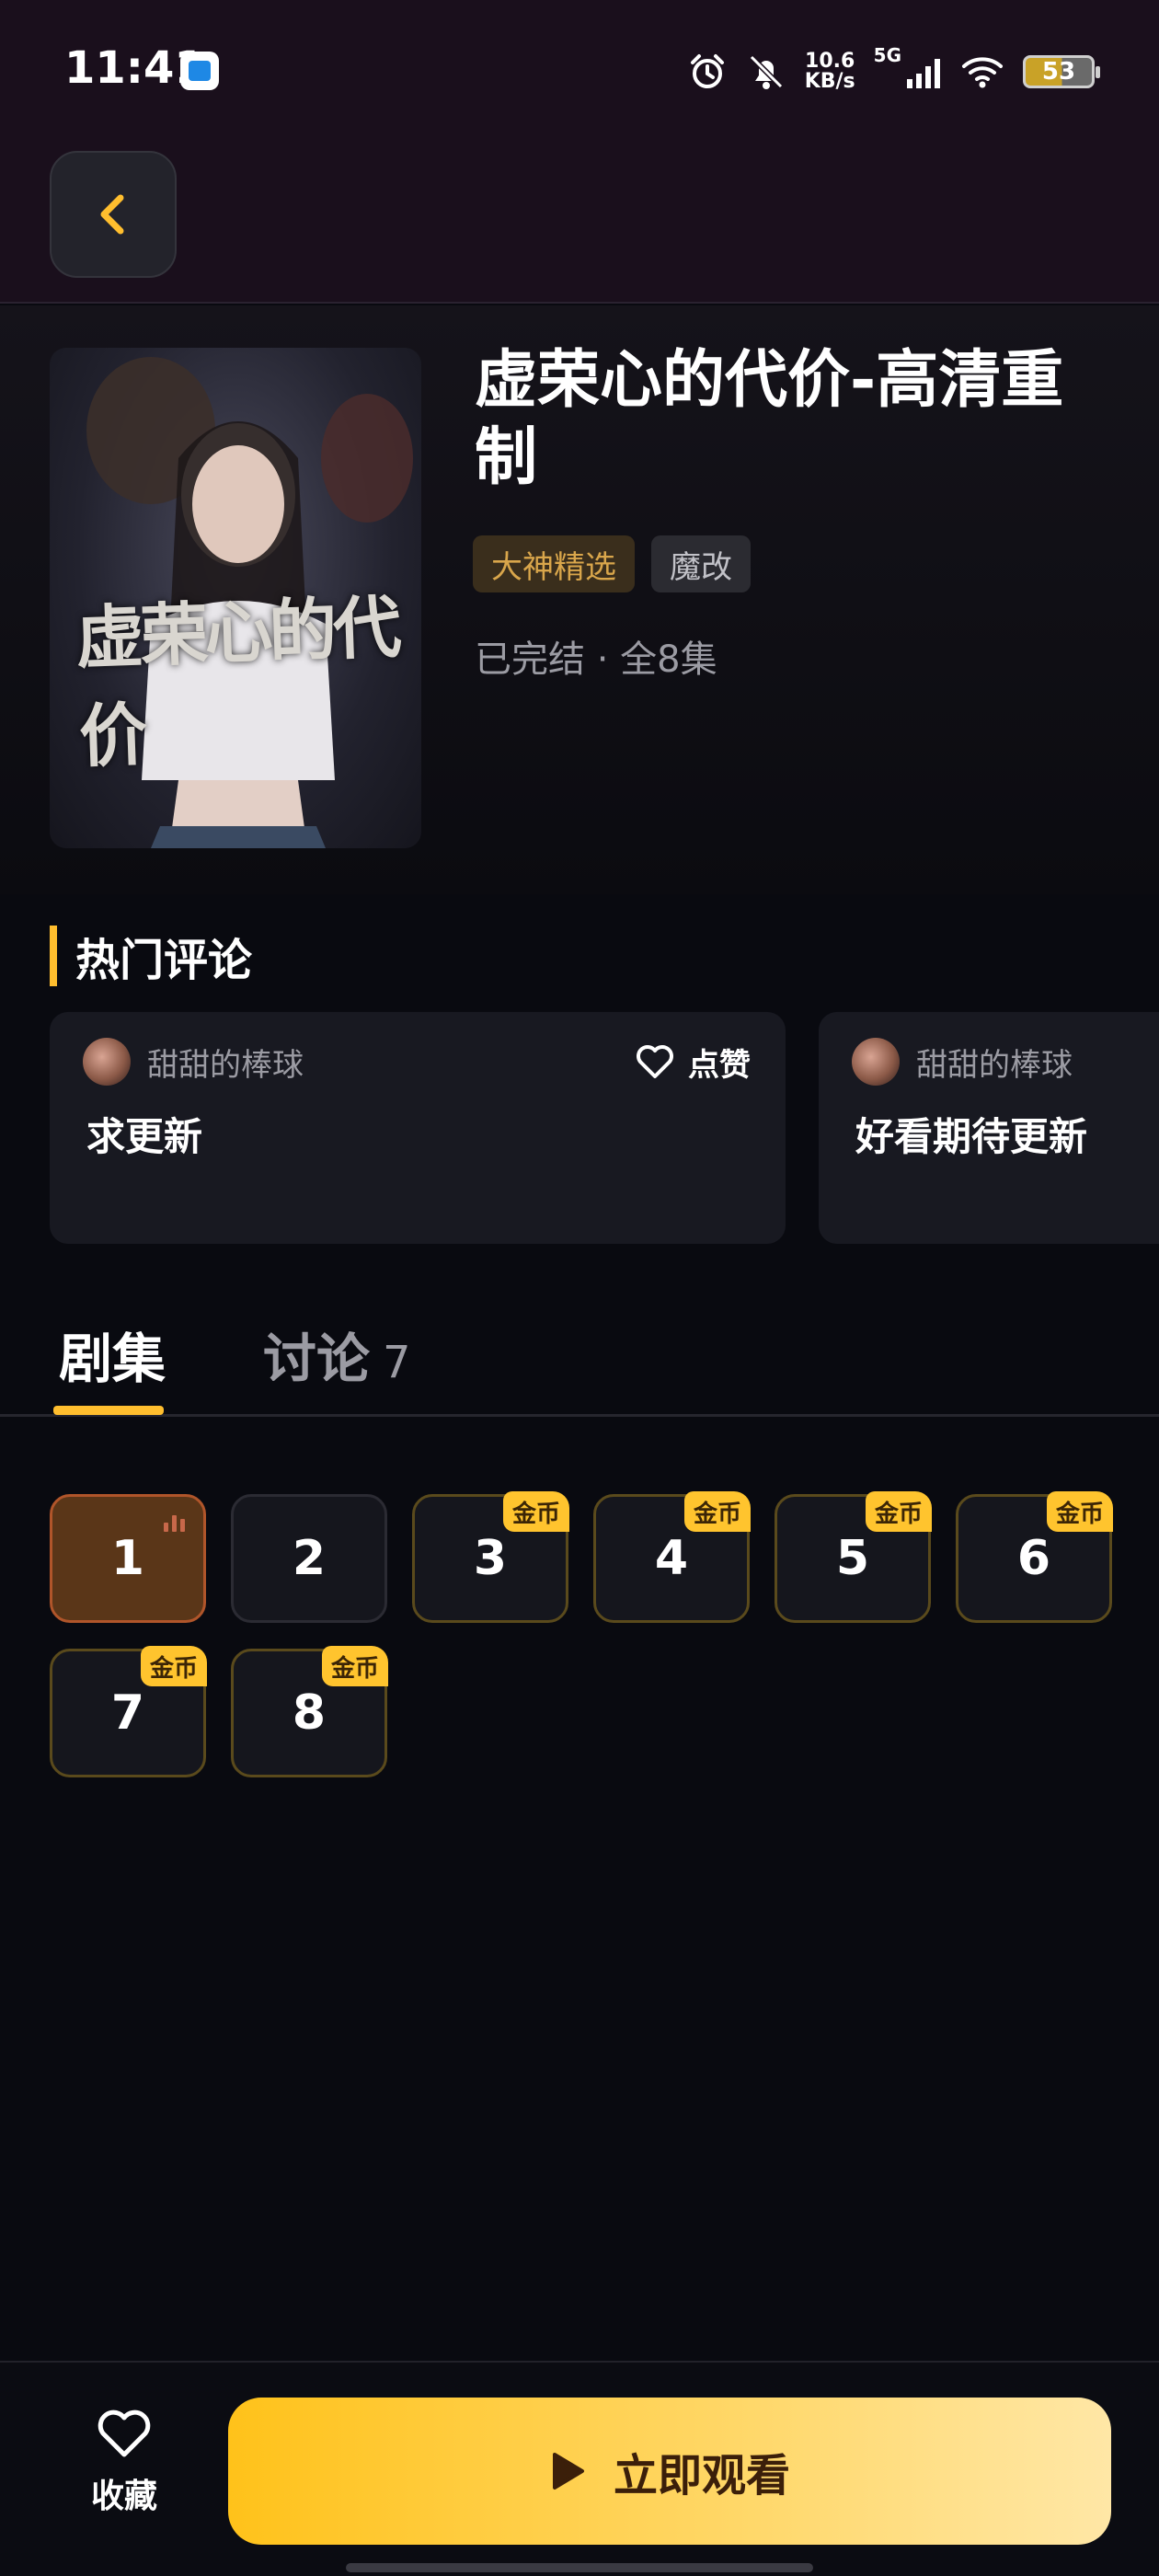 The height and width of the screenshot is (2576, 1159). What do you see at coordinates (769, 419) in the screenshot?
I see `show-title: 虚荣心的代价-高清重制` at bounding box center [769, 419].